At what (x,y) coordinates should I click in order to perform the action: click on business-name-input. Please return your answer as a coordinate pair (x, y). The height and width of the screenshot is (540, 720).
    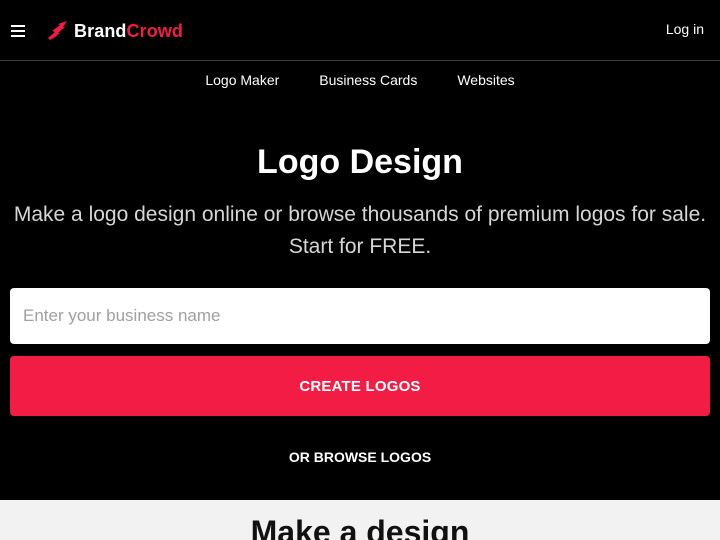
    Looking at the image, I should click on (360, 316).